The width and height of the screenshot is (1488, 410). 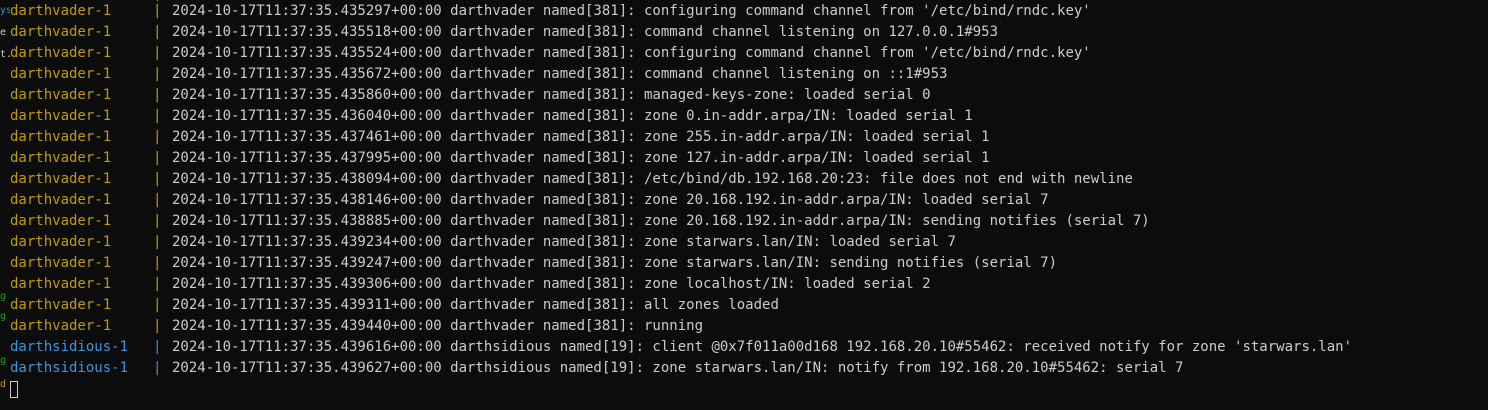 I want to click on margin-glyph: t., so click(x=5, y=54).